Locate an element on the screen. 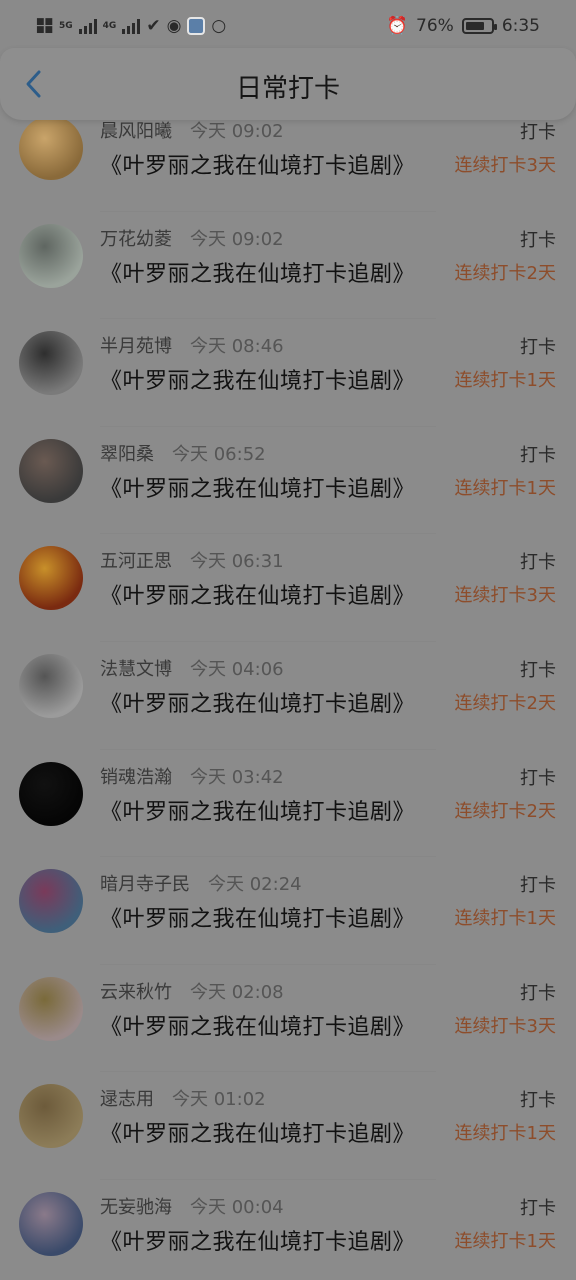 This screenshot has width=576, height=1280. battery-icon is located at coordinates (479, 26).